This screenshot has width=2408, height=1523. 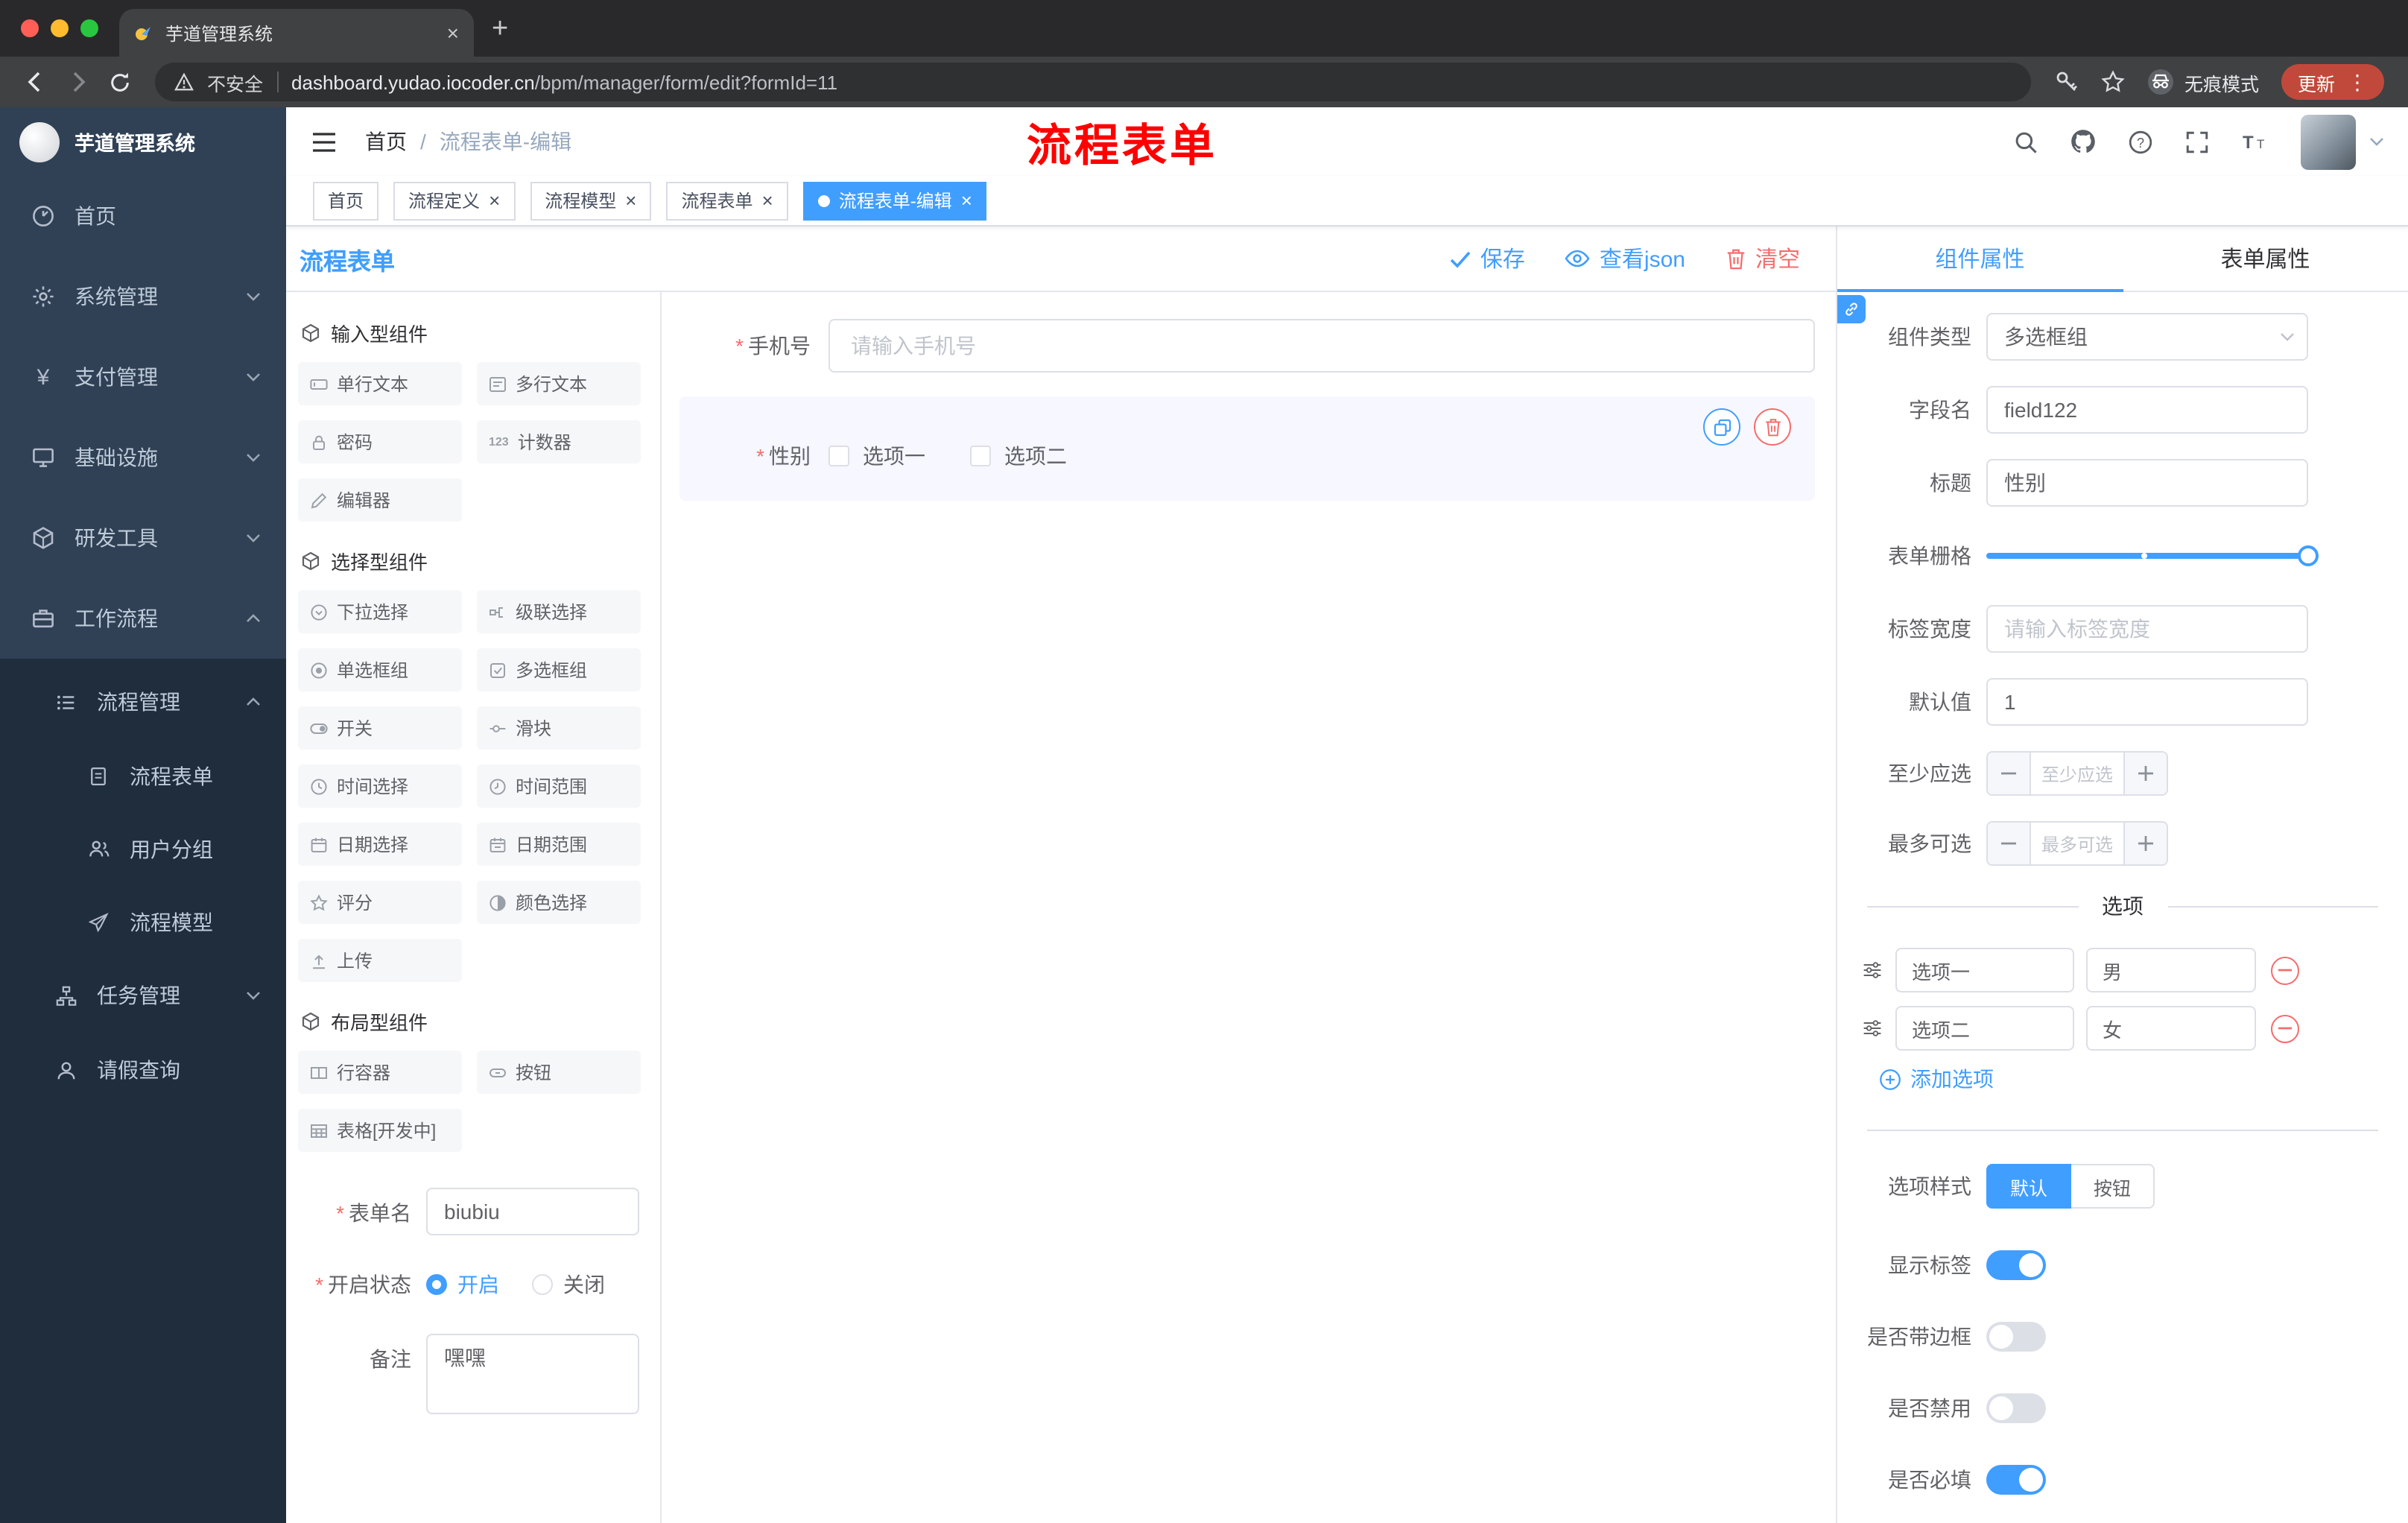 I want to click on label-width-input, so click(x=2147, y=629).